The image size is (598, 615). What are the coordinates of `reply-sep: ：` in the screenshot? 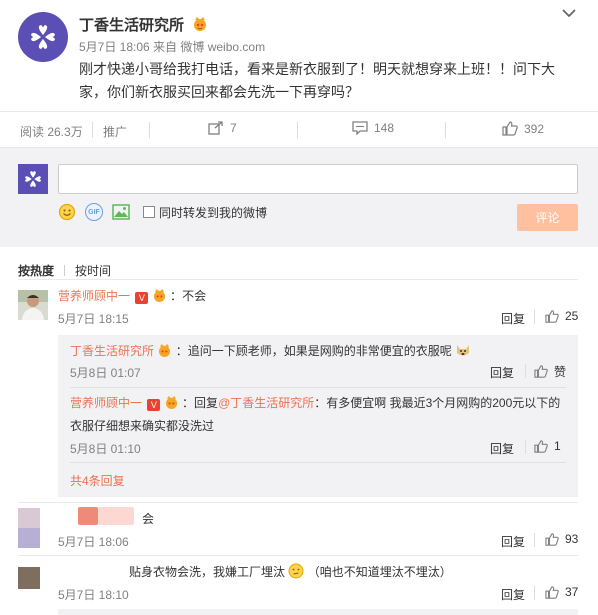 It's located at (181, 351).